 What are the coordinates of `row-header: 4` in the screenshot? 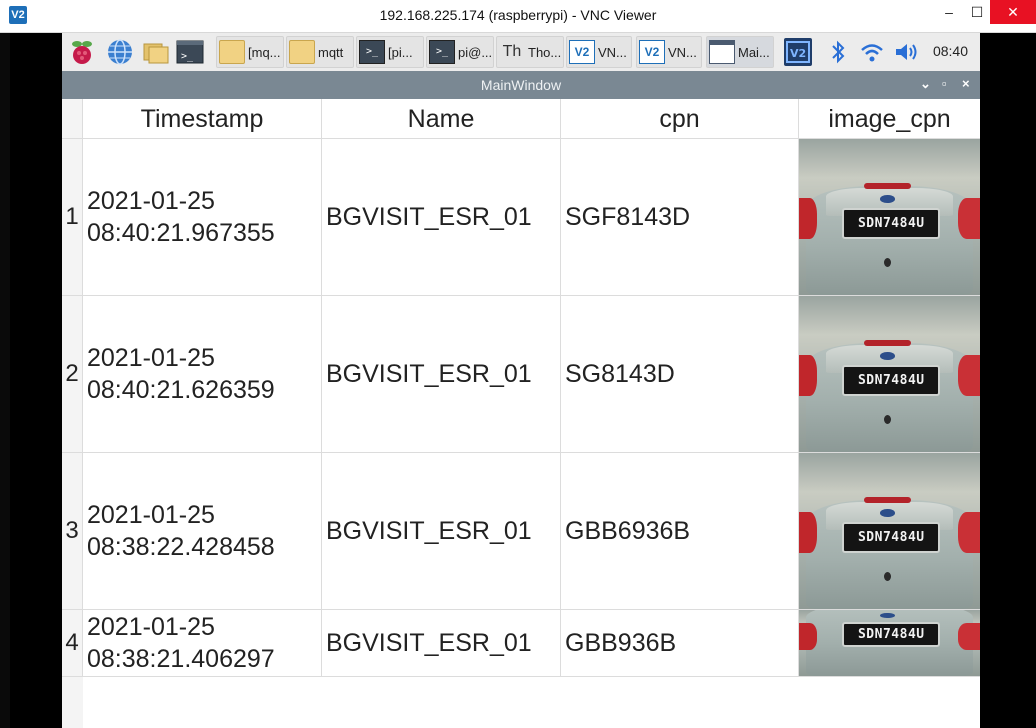 It's located at (72, 643).